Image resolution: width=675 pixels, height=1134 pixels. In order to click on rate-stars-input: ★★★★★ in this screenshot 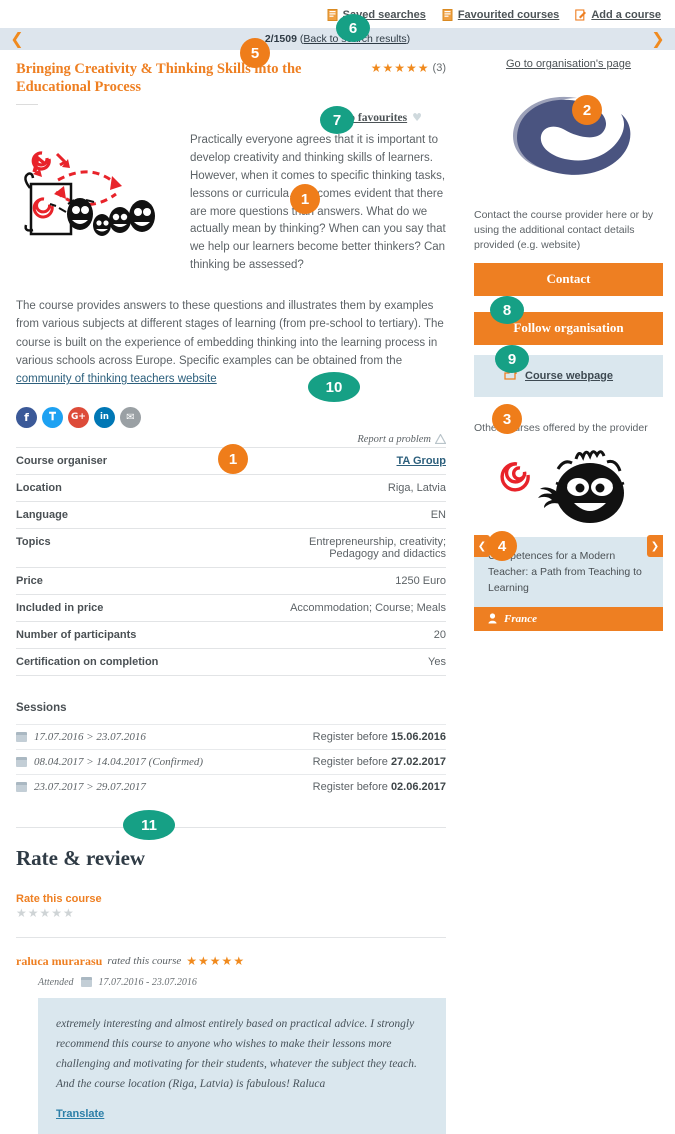, I will do `click(231, 913)`.